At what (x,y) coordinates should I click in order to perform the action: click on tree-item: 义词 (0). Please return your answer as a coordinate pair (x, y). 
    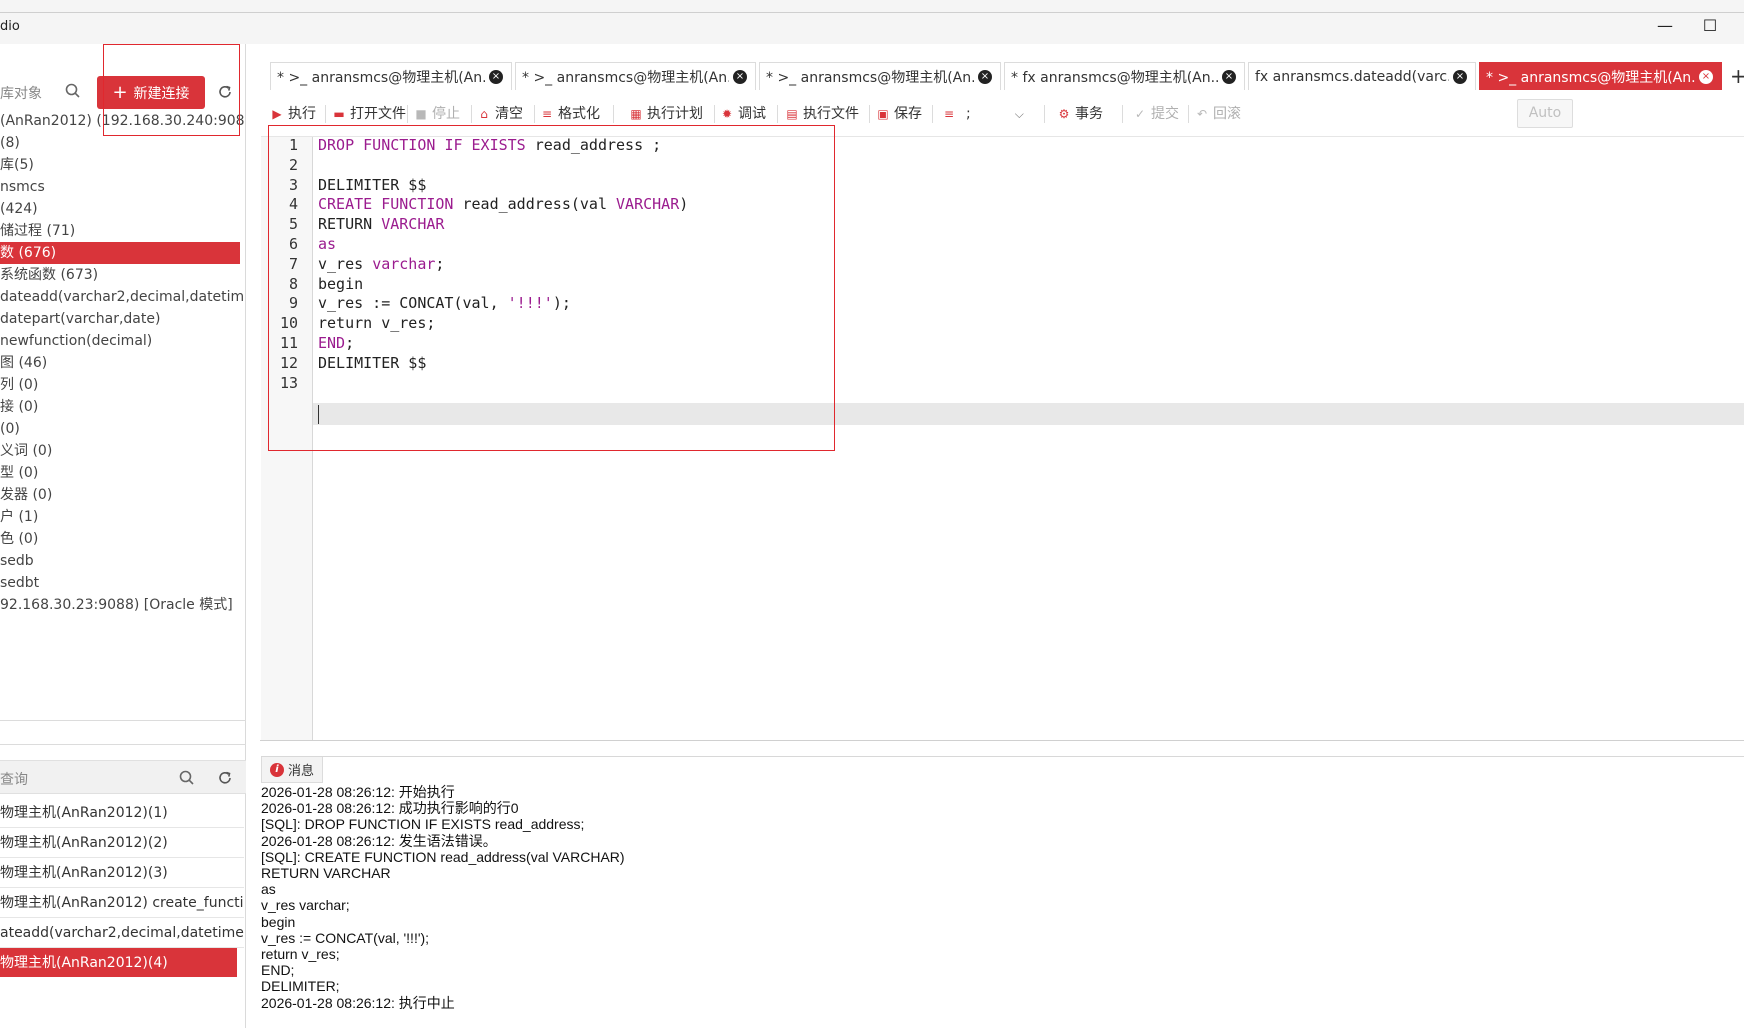
    Looking at the image, I should click on (122, 451).